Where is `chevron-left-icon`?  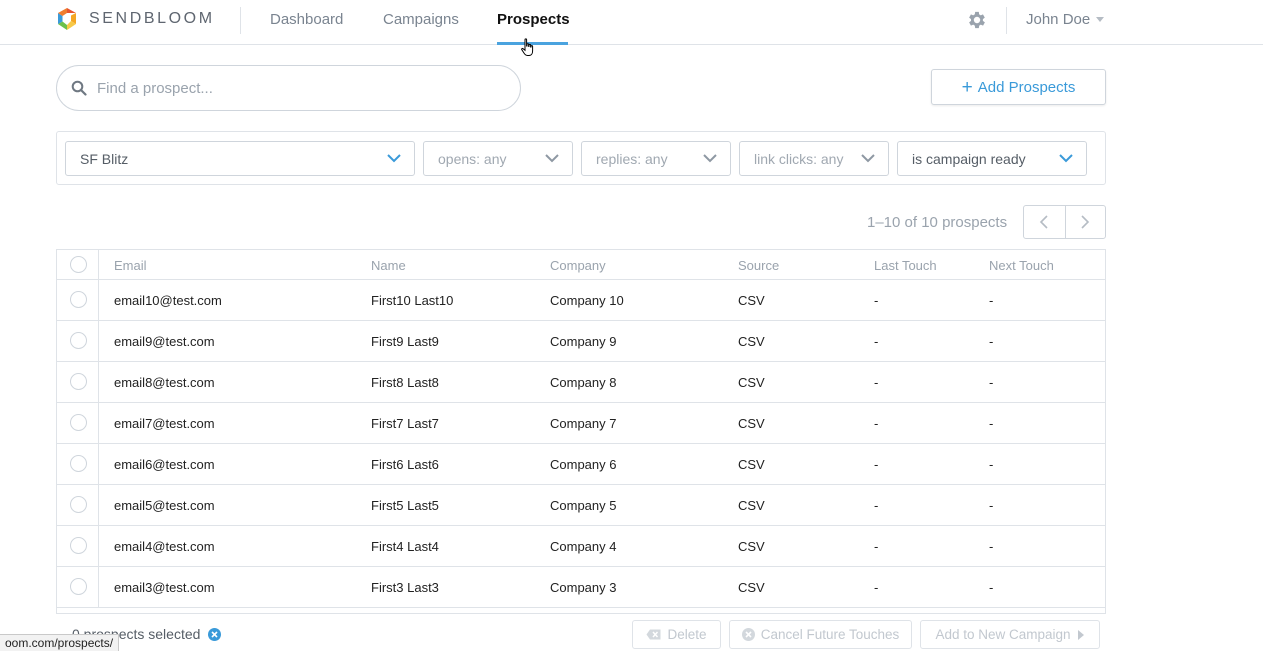 chevron-left-icon is located at coordinates (1044, 222).